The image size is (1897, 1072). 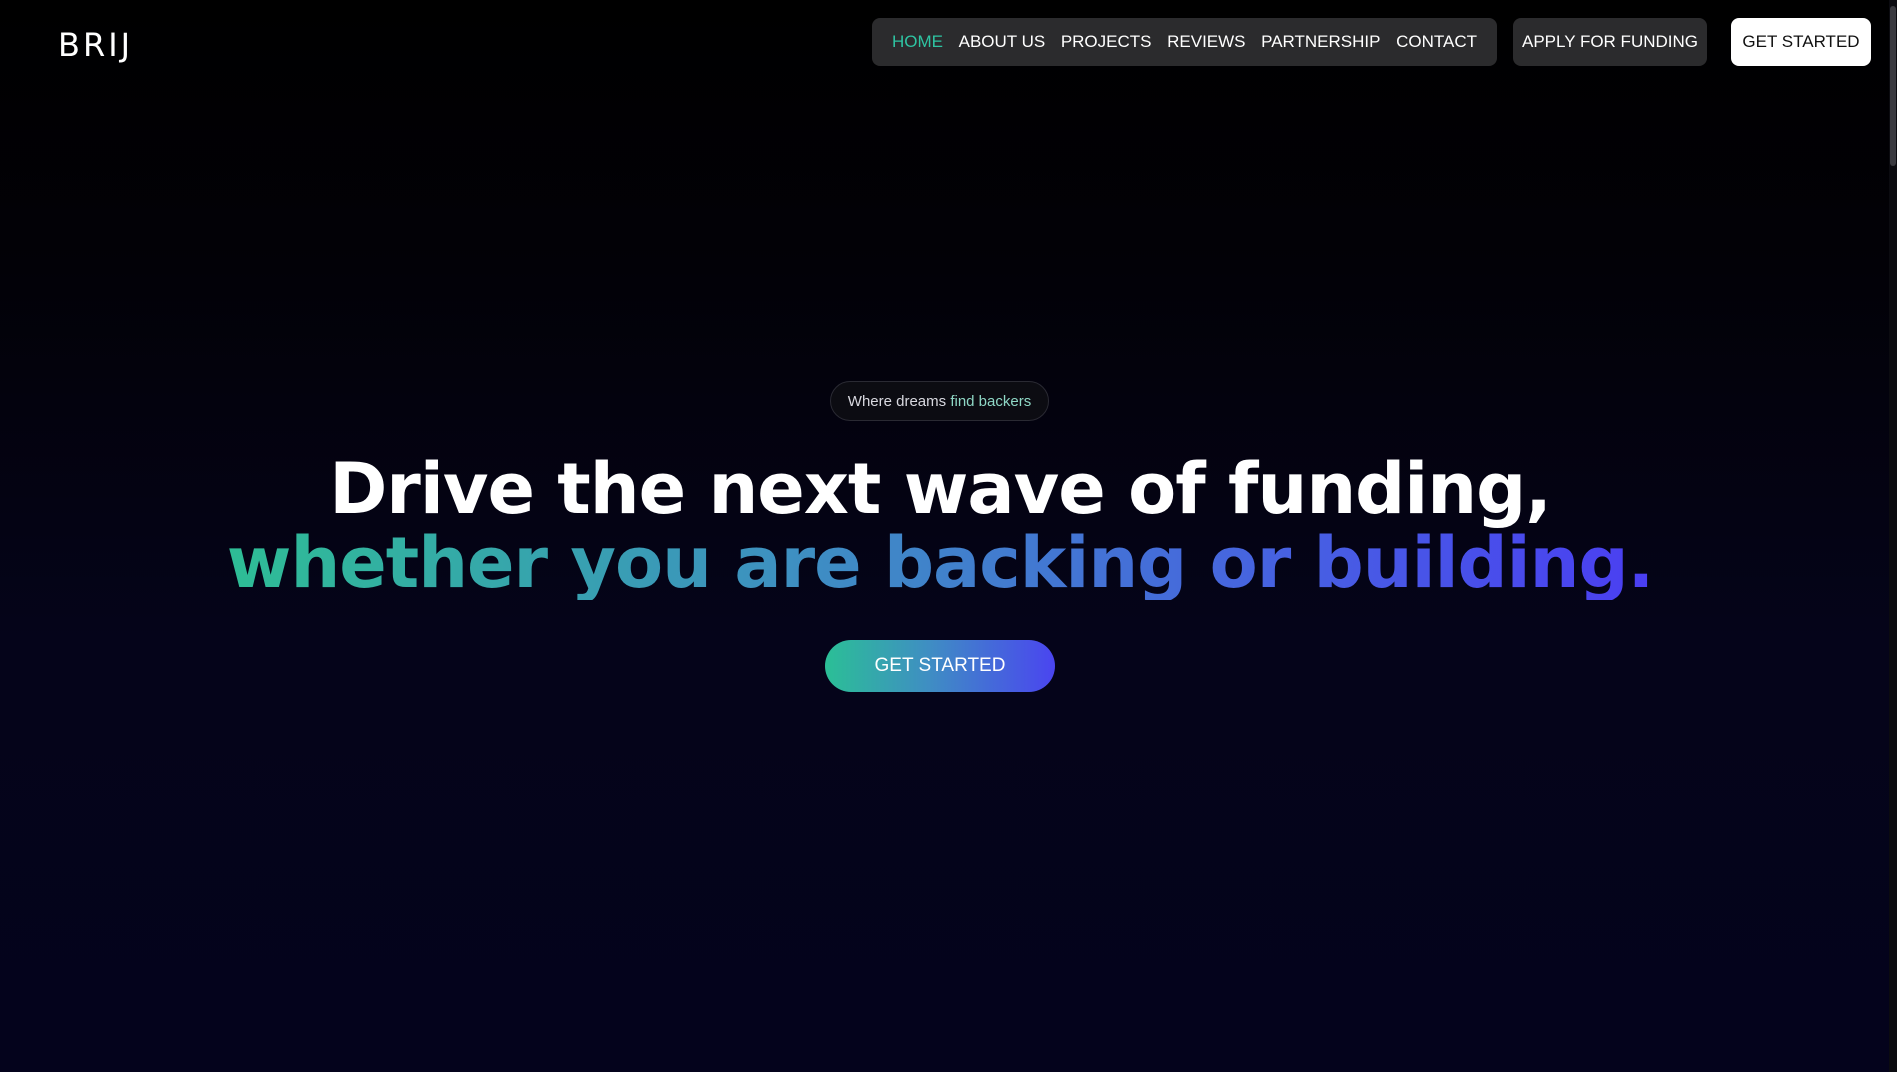 What do you see at coordinates (1206, 42) in the screenshot?
I see `nav-item-reviews: REVIEWS` at bounding box center [1206, 42].